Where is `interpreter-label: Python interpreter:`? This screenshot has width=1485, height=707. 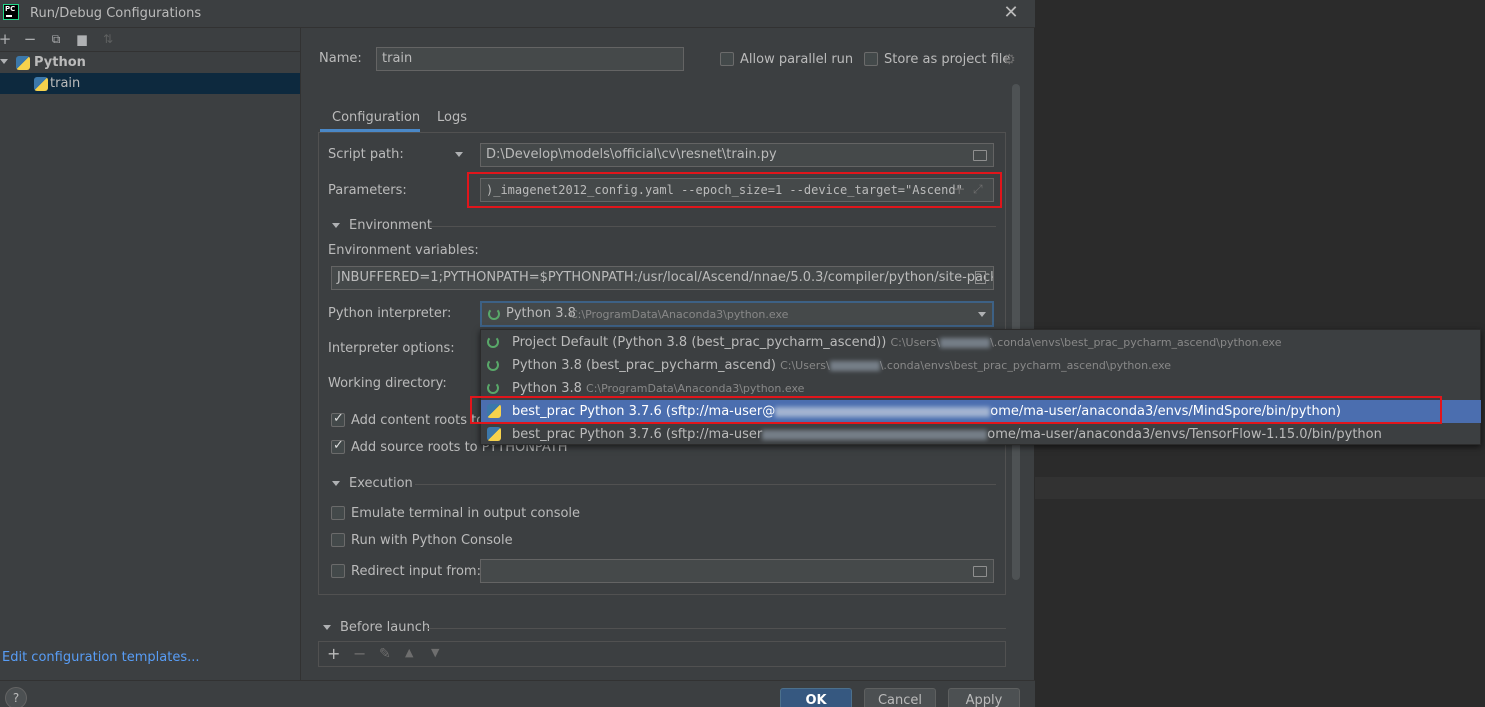
interpreter-label: Python interpreter: is located at coordinates (390, 313).